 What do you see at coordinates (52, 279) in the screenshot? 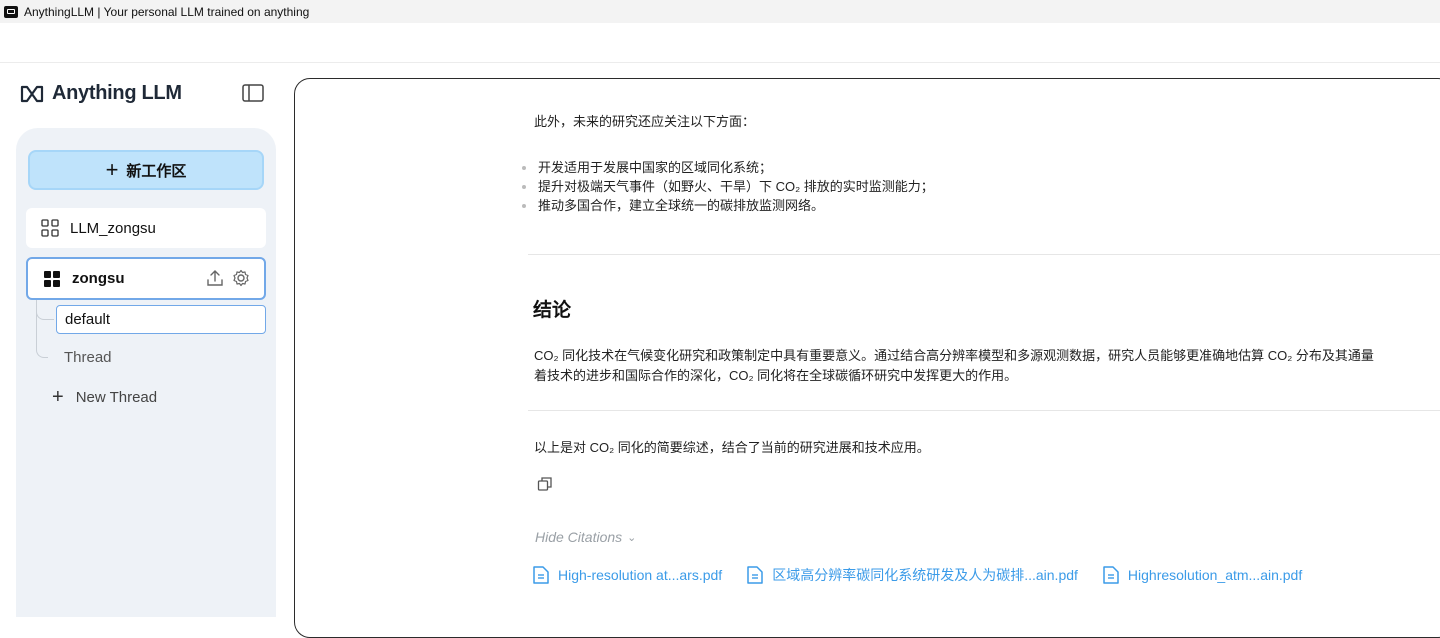
I see `grid-filled-icon` at bounding box center [52, 279].